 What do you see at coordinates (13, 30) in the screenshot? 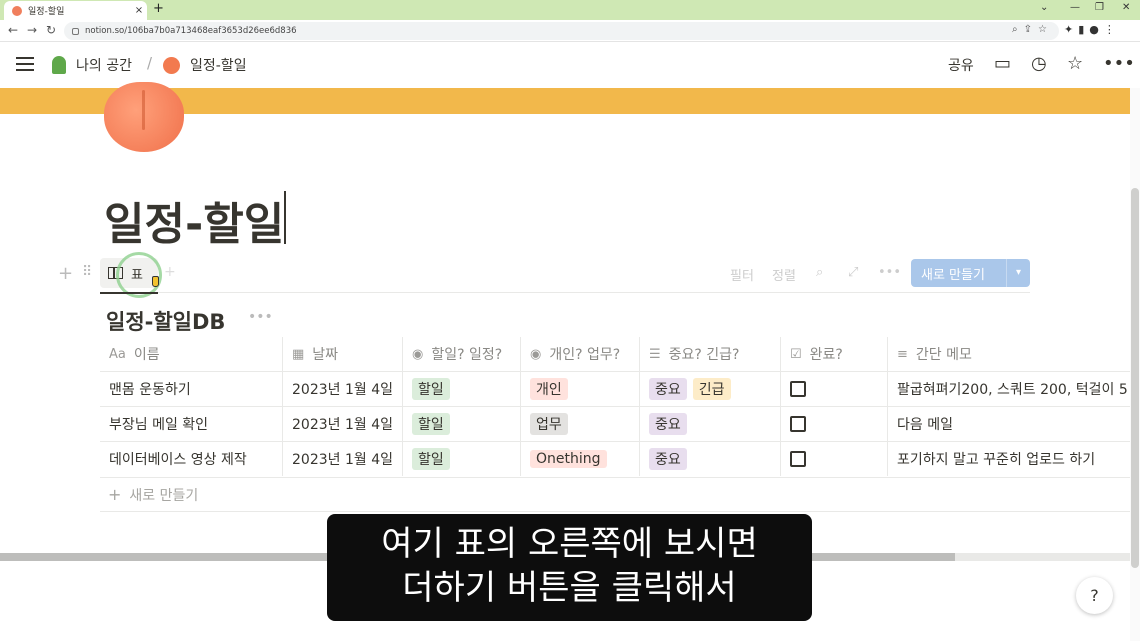
I see `back-button: ←` at bounding box center [13, 30].